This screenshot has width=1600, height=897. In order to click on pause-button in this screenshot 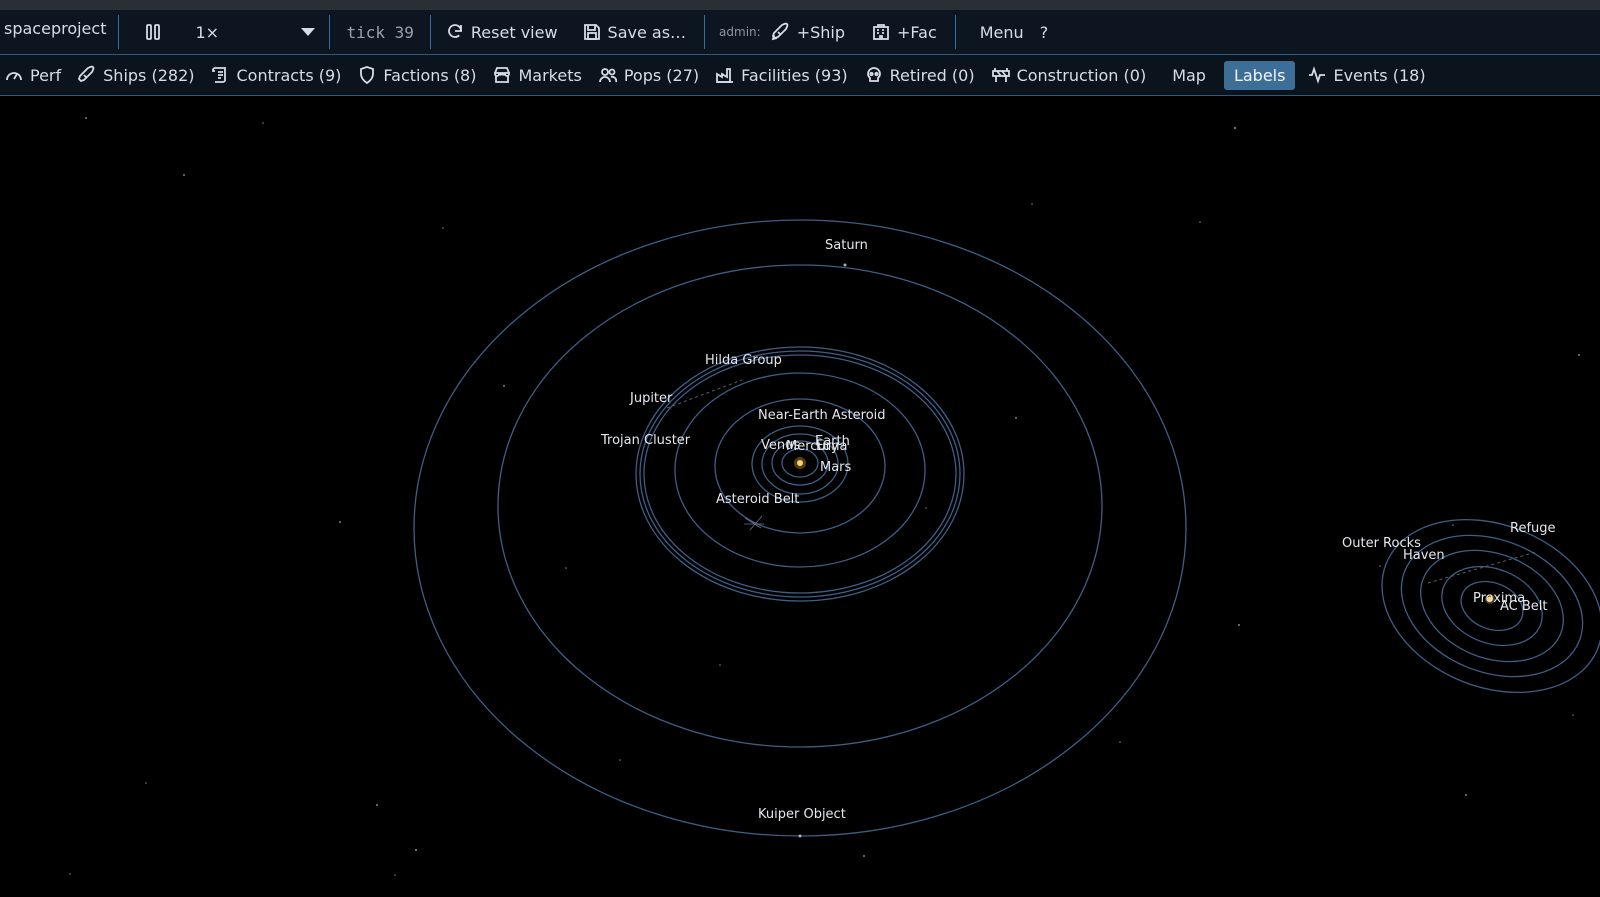, I will do `click(153, 32)`.